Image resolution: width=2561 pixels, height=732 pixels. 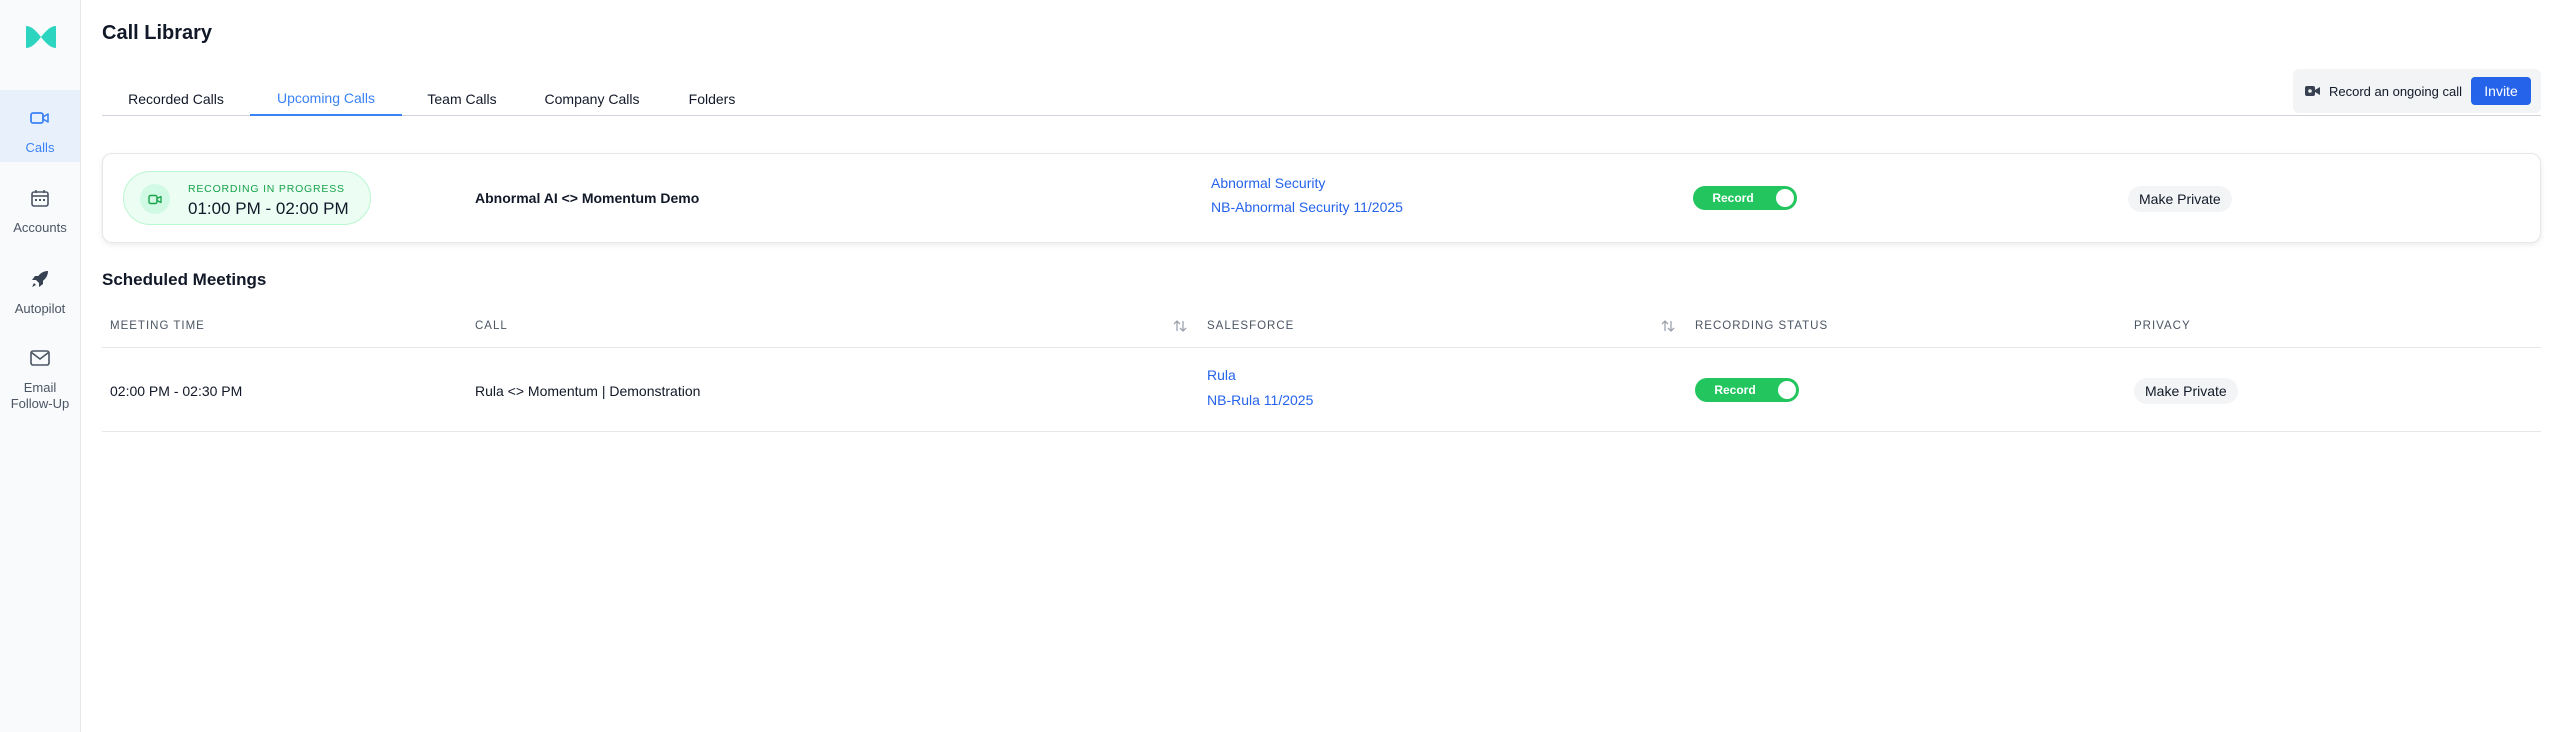 I want to click on sidebar-item-label: Accounts, so click(x=40, y=227).